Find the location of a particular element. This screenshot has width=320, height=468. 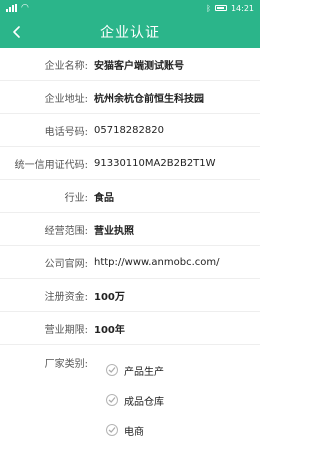

field-label: 经营范围: is located at coordinates (66, 231).